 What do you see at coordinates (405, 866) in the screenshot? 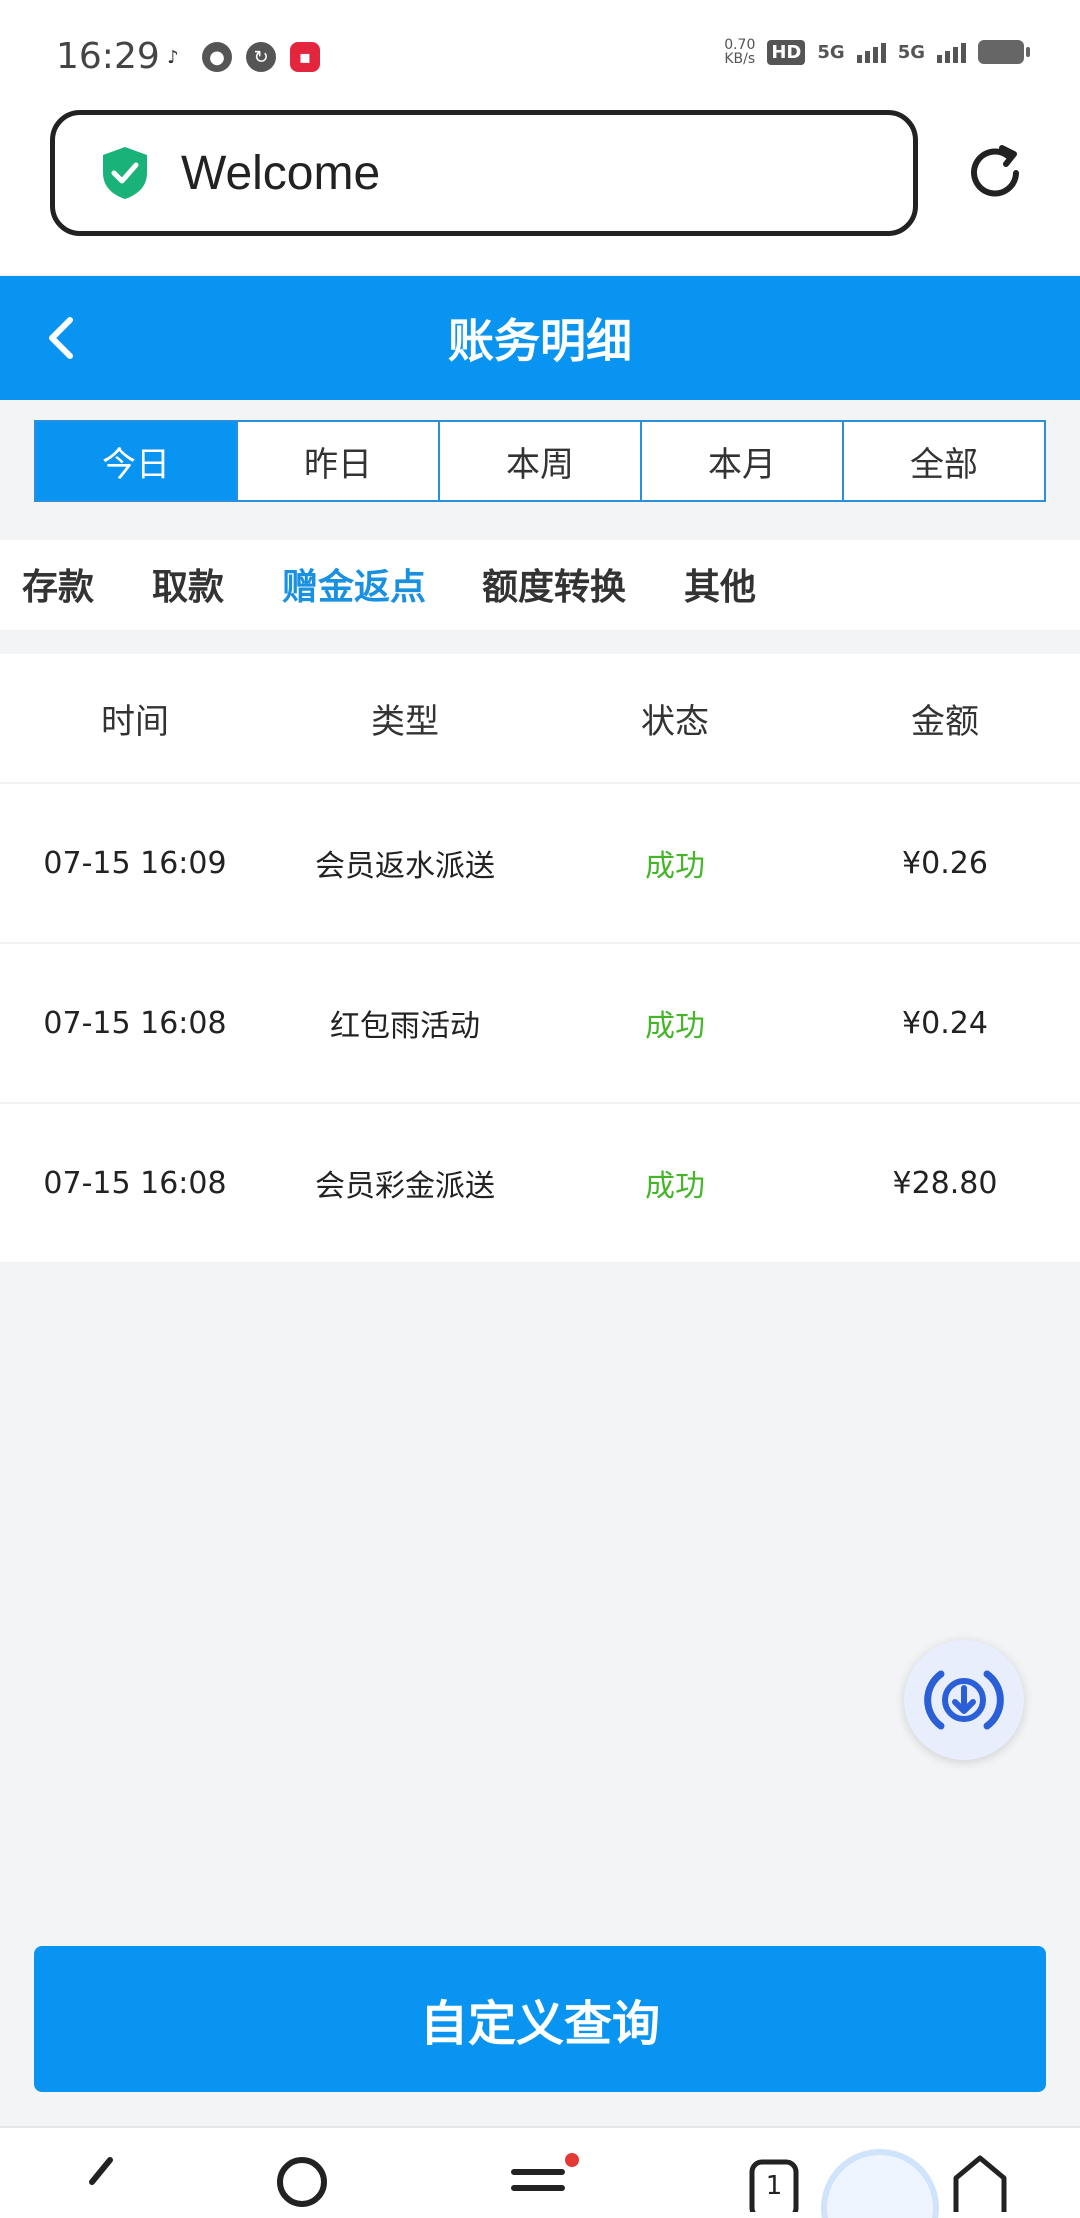
I see `cell-type: 会员返水派送` at bounding box center [405, 866].